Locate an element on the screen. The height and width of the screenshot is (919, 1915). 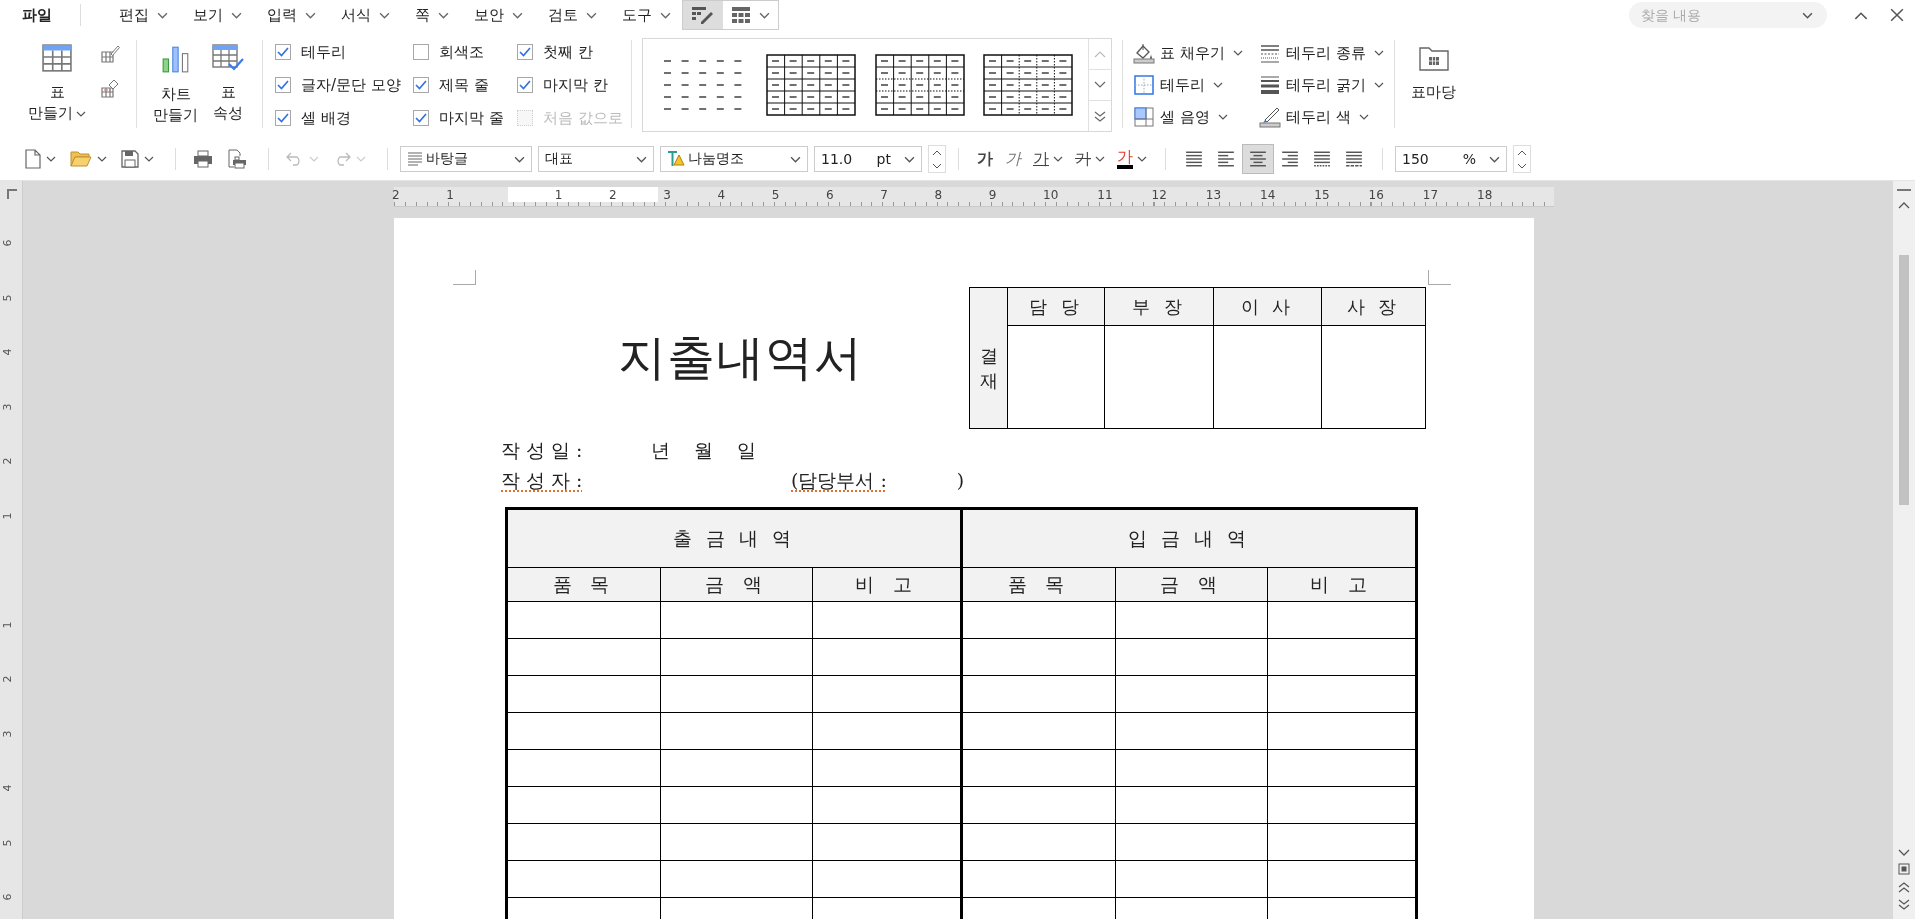
color-button: 가 is located at coordinates (1132, 159).